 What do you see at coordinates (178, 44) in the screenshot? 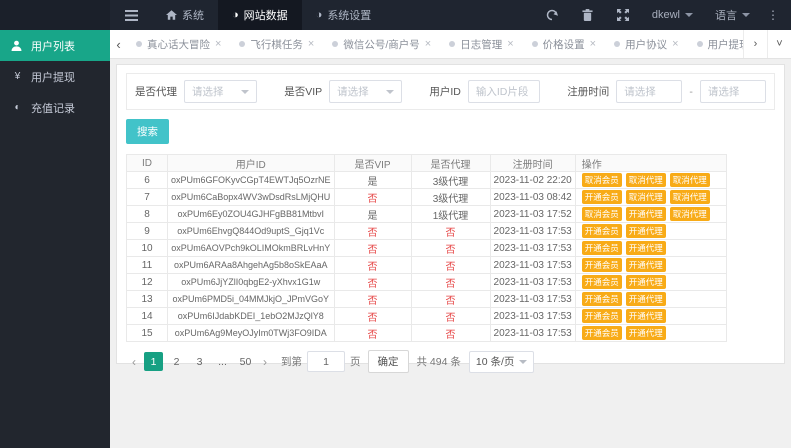
I see `tab-0: 真心话大冒险 ×` at bounding box center [178, 44].